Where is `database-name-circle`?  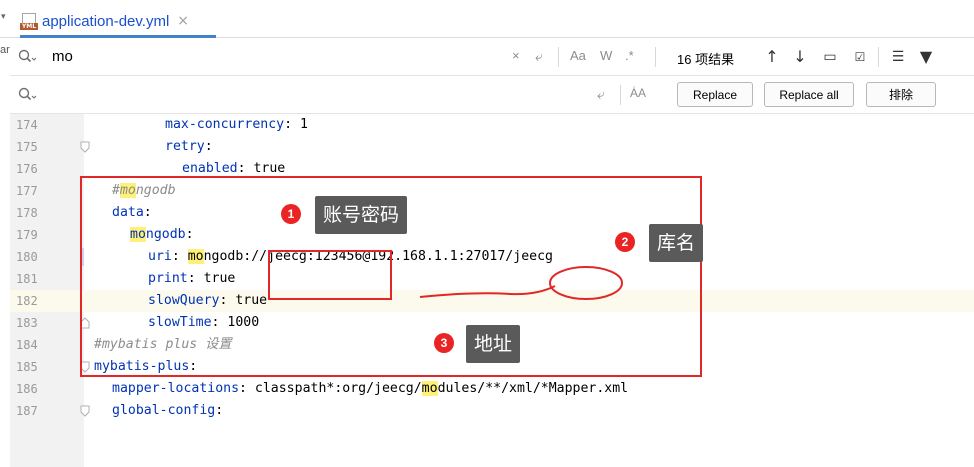
database-name-circle is located at coordinates (586, 283).